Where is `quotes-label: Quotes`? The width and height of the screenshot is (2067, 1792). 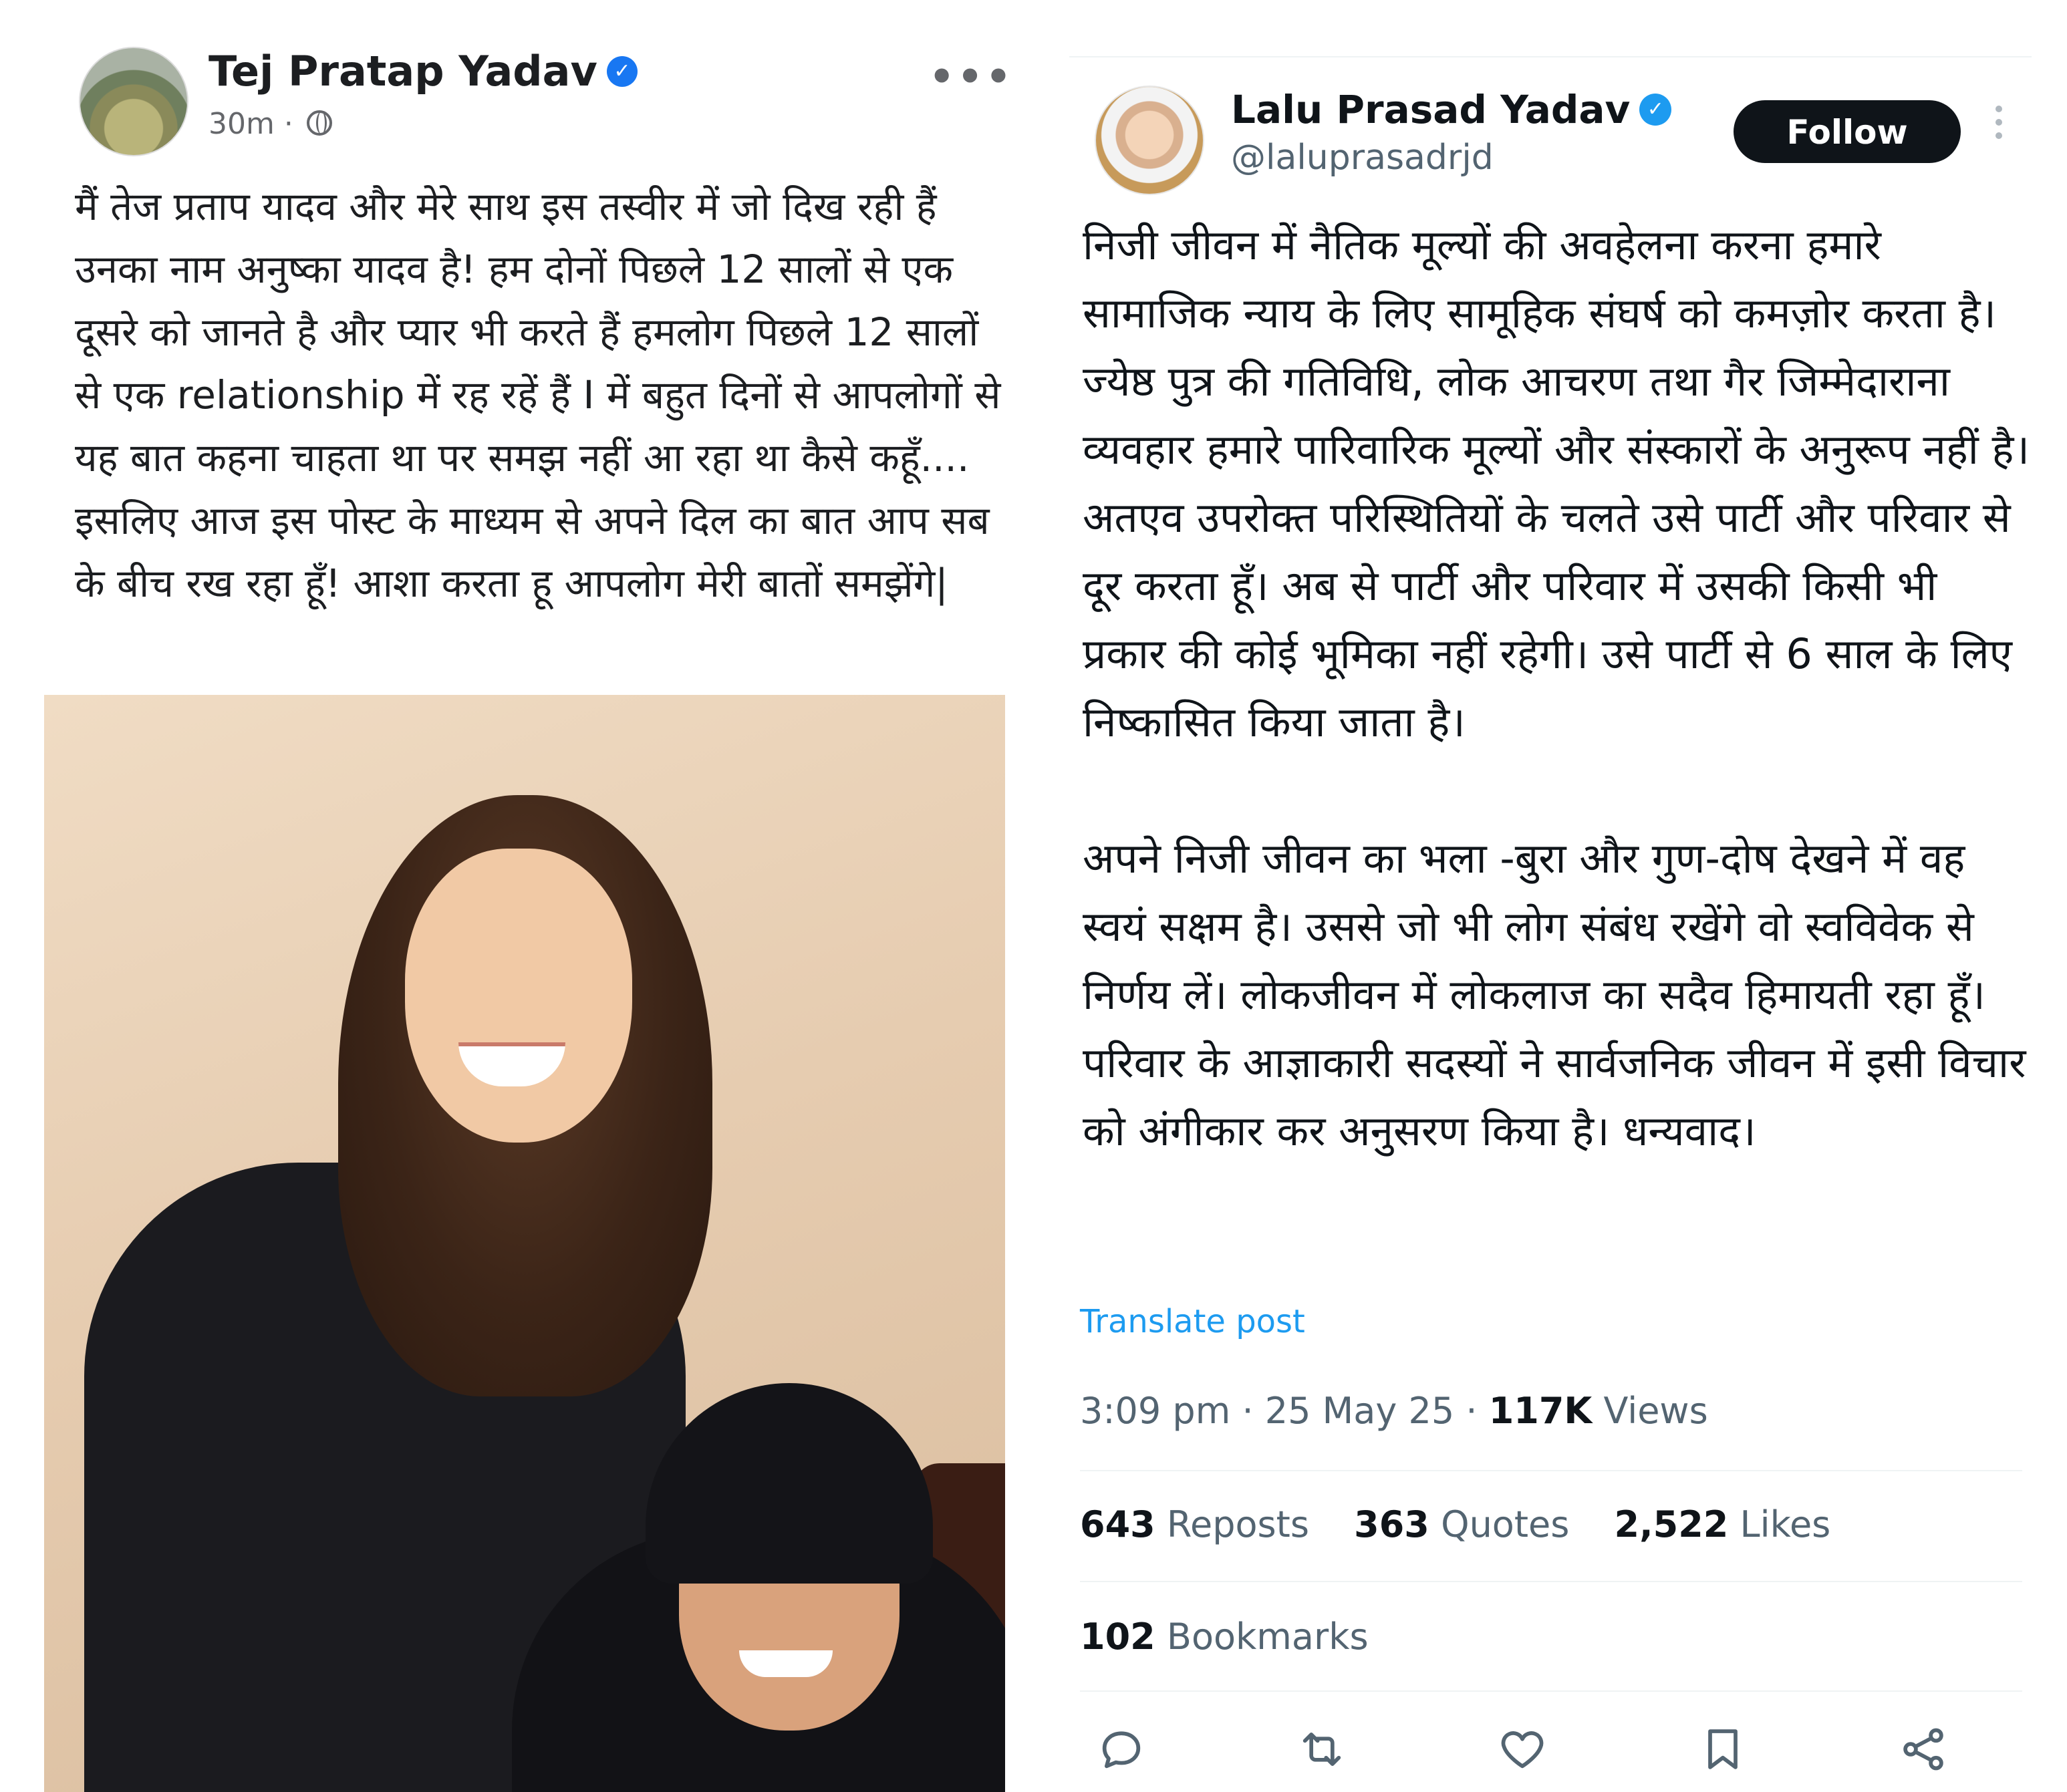 quotes-label: Quotes is located at coordinates (1505, 1524).